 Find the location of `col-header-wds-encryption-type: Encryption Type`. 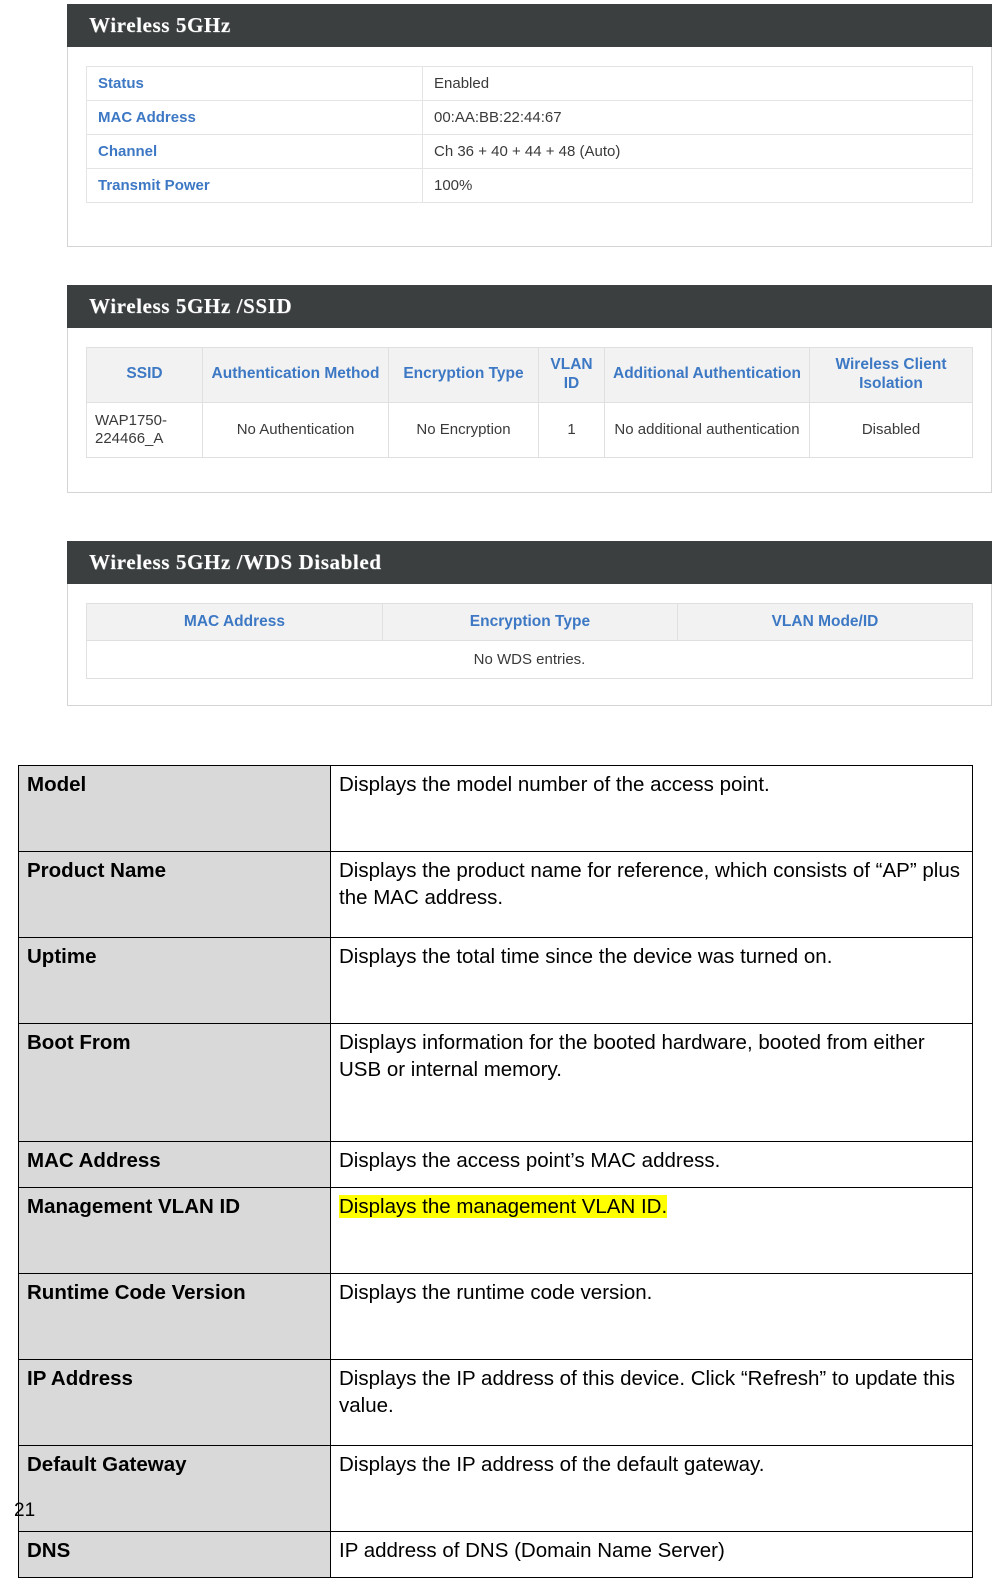

col-header-wds-encryption-type: Encryption Type is located at coordinates (529, 622).